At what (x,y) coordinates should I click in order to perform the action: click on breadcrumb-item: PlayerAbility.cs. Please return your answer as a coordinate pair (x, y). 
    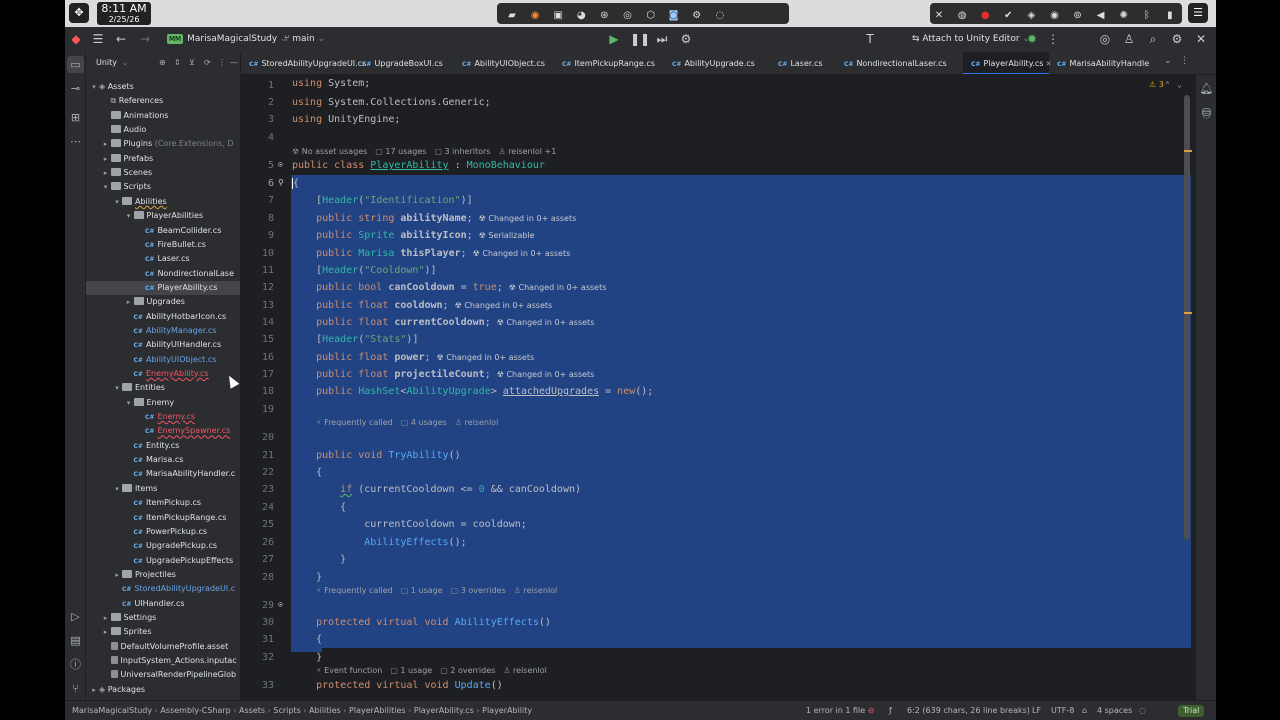
    Looking at the image, I should click on (444, 710).